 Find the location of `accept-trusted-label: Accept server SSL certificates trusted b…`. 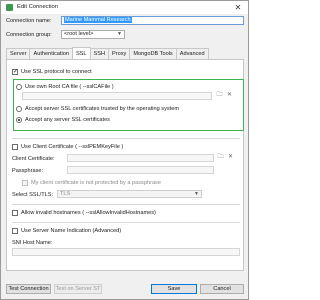

accept-trusted-label: Accept server SSL certificates trusted b… is located at coordinates (102, 109).